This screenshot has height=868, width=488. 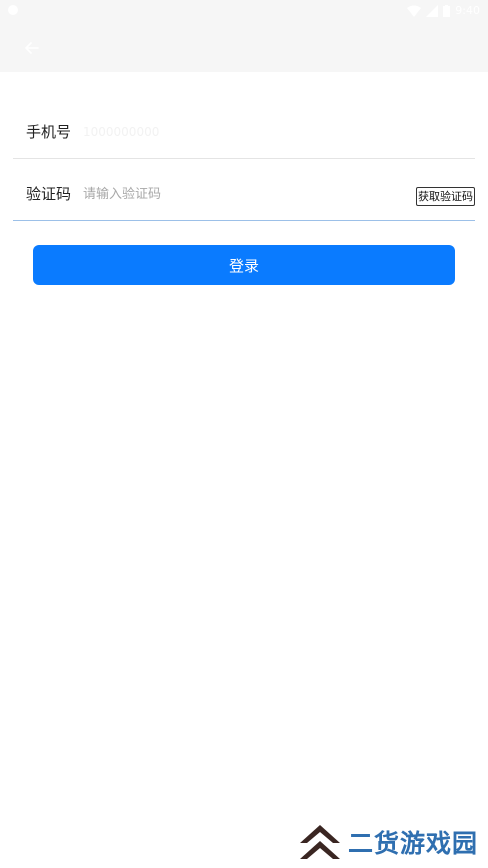 What do you see at coordinates (432, 11) in the screenshot?
I see `signal-icon` at bounding box center [432, 11].